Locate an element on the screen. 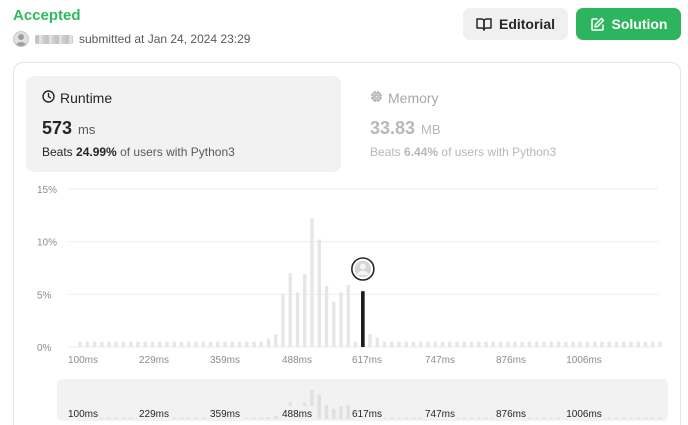 The height and width of the screenshot is (425, 688). marker-avatar-head is located at coordinates (362, 266).